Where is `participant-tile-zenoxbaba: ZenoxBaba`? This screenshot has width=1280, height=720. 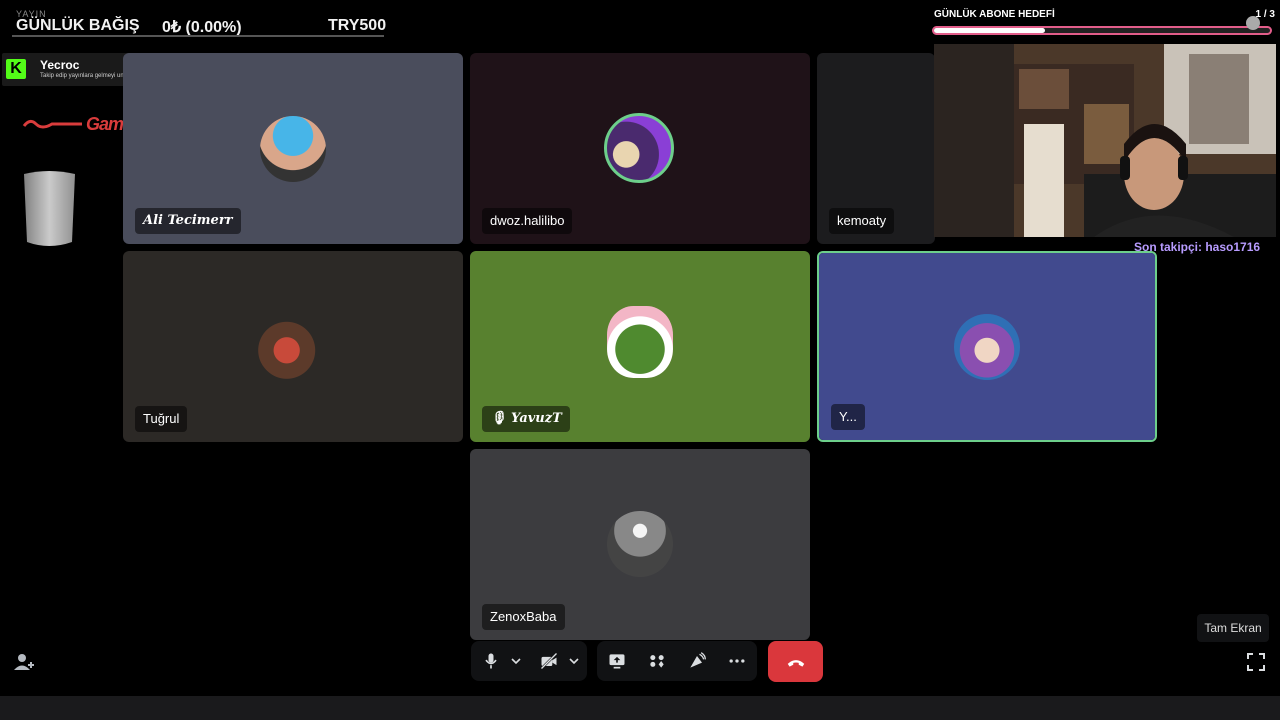
participant-tile-zenoxbaba: ZenoxBaba is located at coordinates (640, 544).